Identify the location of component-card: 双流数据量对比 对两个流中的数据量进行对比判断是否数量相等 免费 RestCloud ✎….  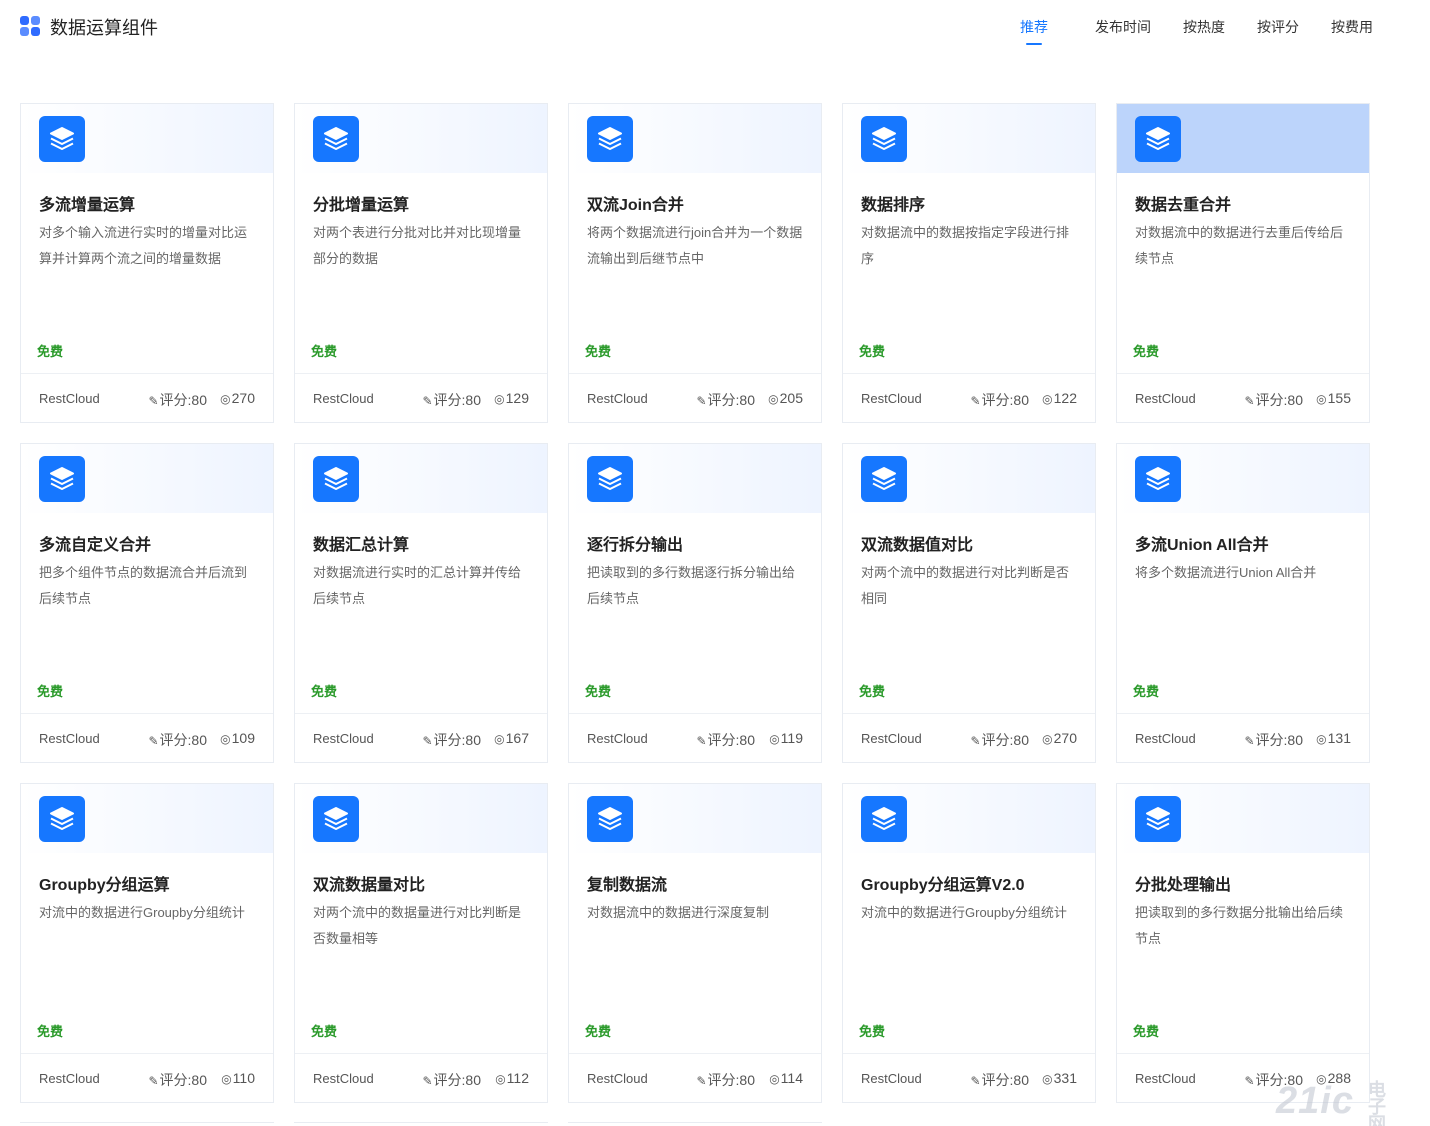
(421, 943).